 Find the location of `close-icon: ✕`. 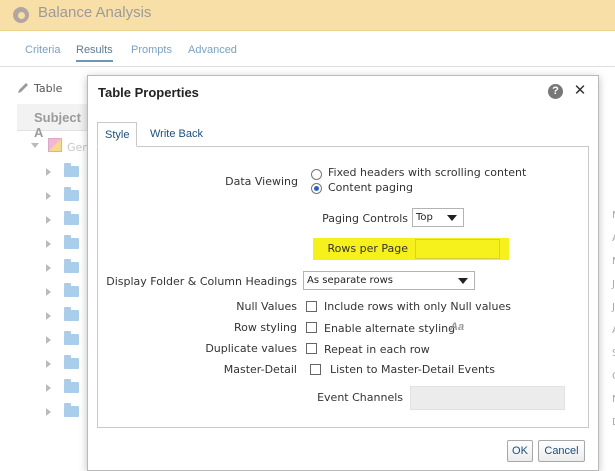

close-icon: ✕ is located at coordinates (580, 90).